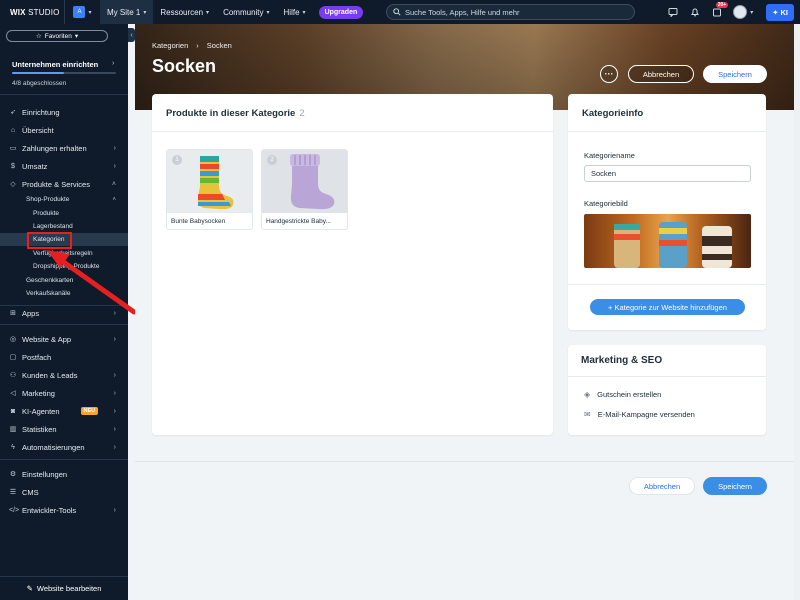 The width and height of the screenshot is (800, 600). I want to click on sidebar-item-cms: ☰ CMS, so click(64, 492).